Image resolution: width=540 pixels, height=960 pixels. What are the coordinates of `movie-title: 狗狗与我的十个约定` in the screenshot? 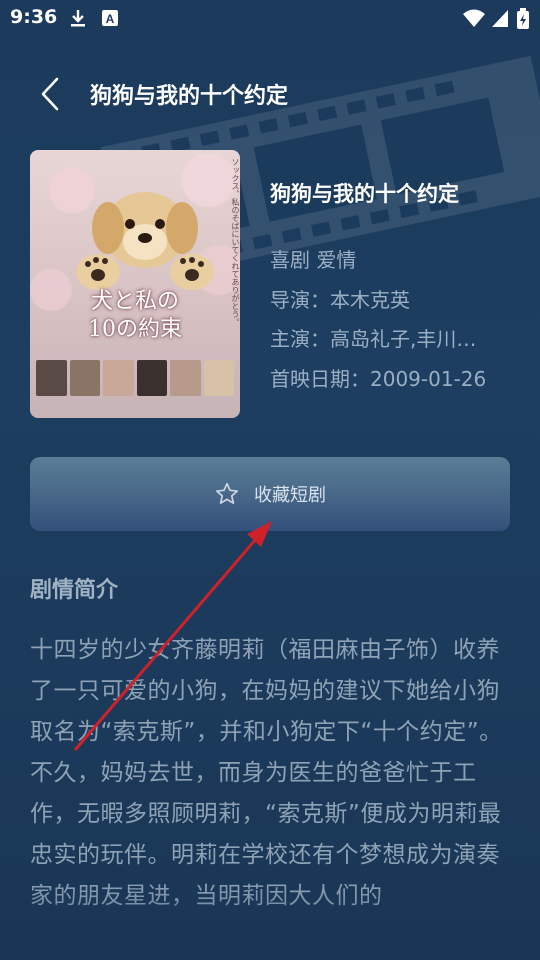 It's located at (364, 194).